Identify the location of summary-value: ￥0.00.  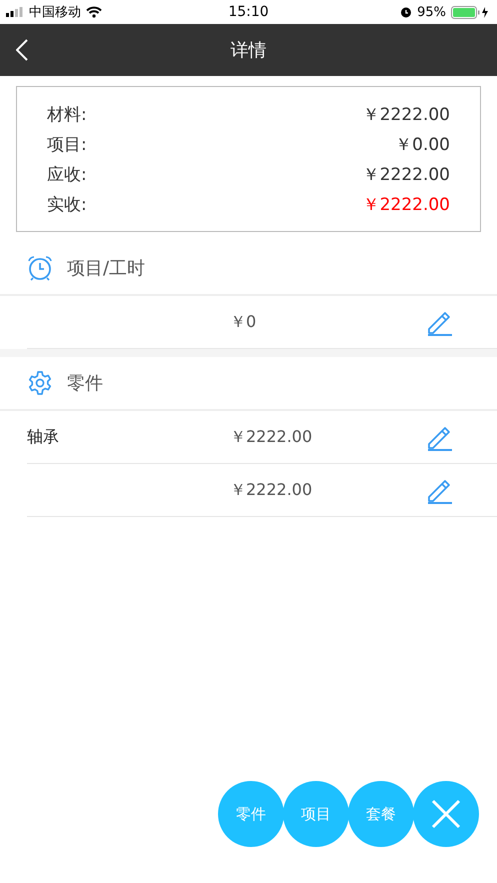
(422, 145).